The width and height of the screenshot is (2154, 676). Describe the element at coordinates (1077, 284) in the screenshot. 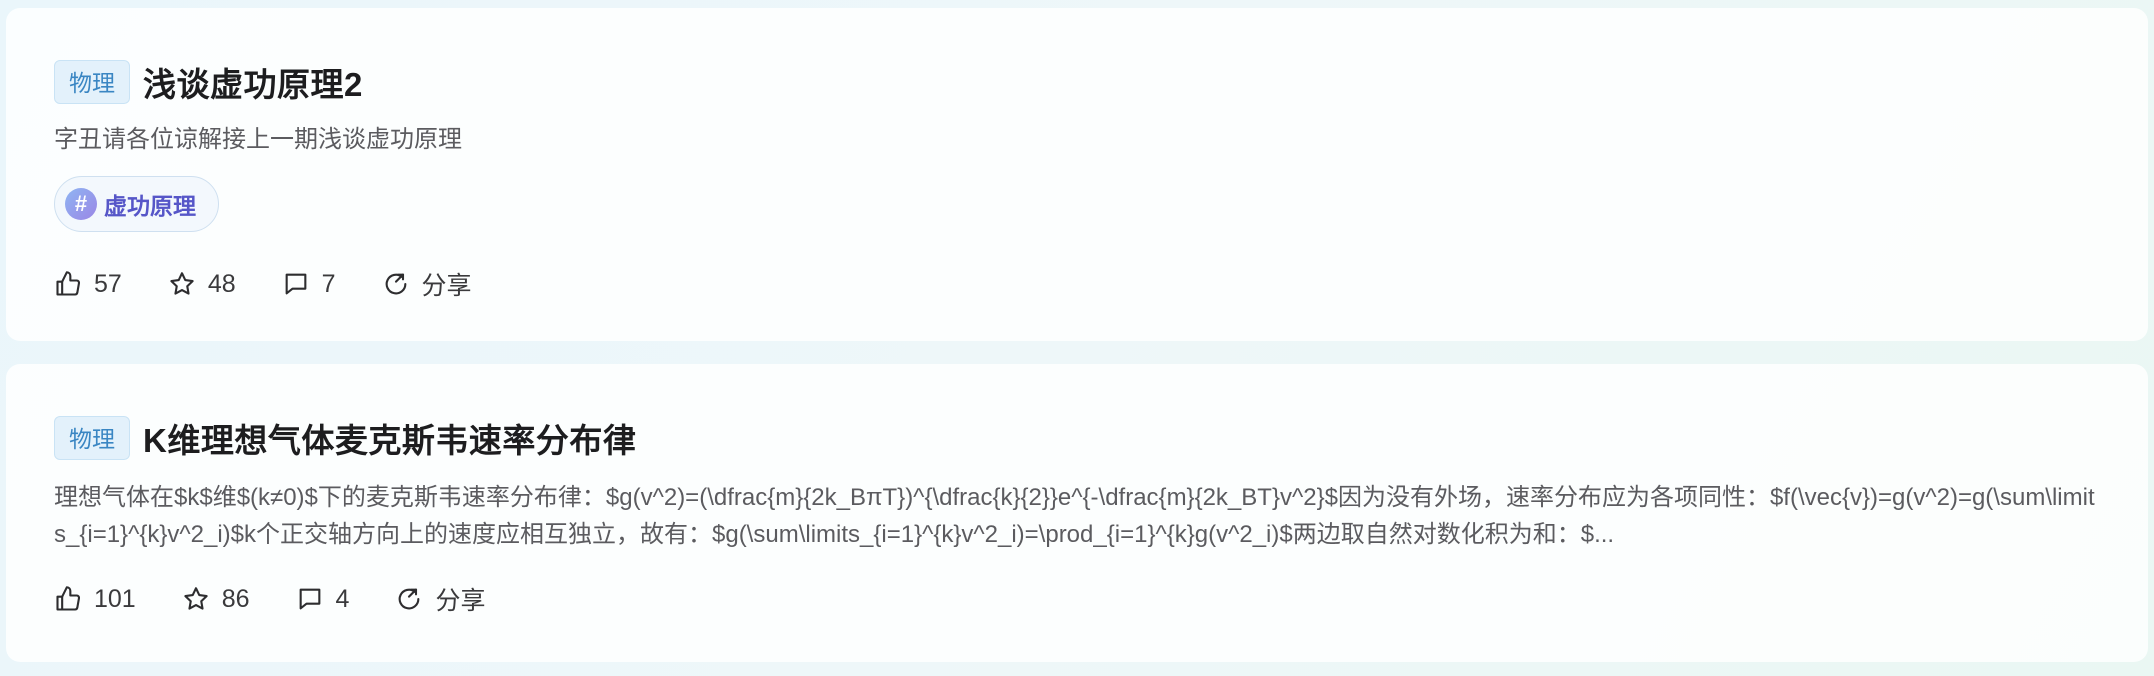

I see `post-actions: 57 48 7 分享` at that location.